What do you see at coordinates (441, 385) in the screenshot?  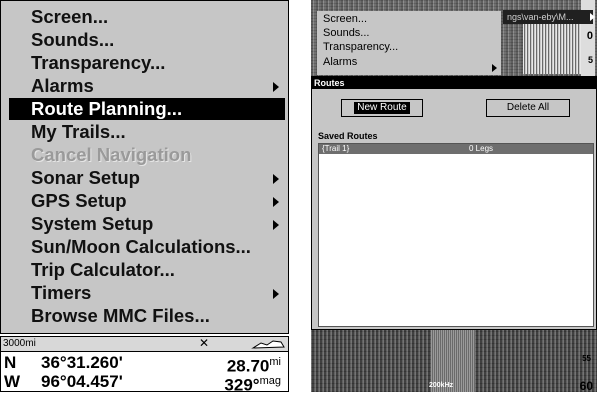 I see `frequency-label: 200kHz` at bounding box center [441, 385].